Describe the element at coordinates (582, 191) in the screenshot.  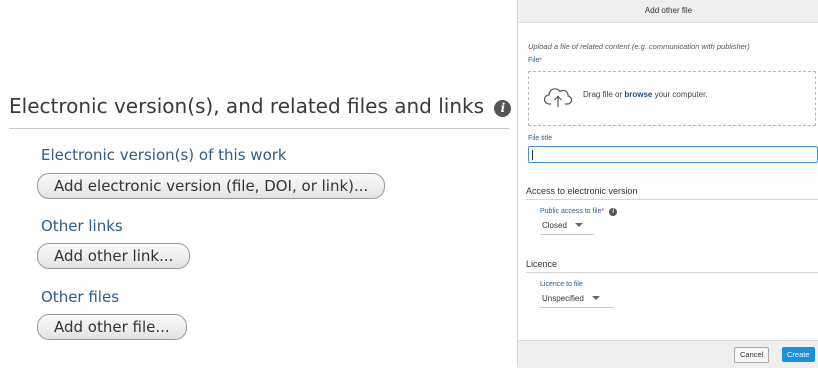
I see `access-section-heading: Access to electronic version` at that location.